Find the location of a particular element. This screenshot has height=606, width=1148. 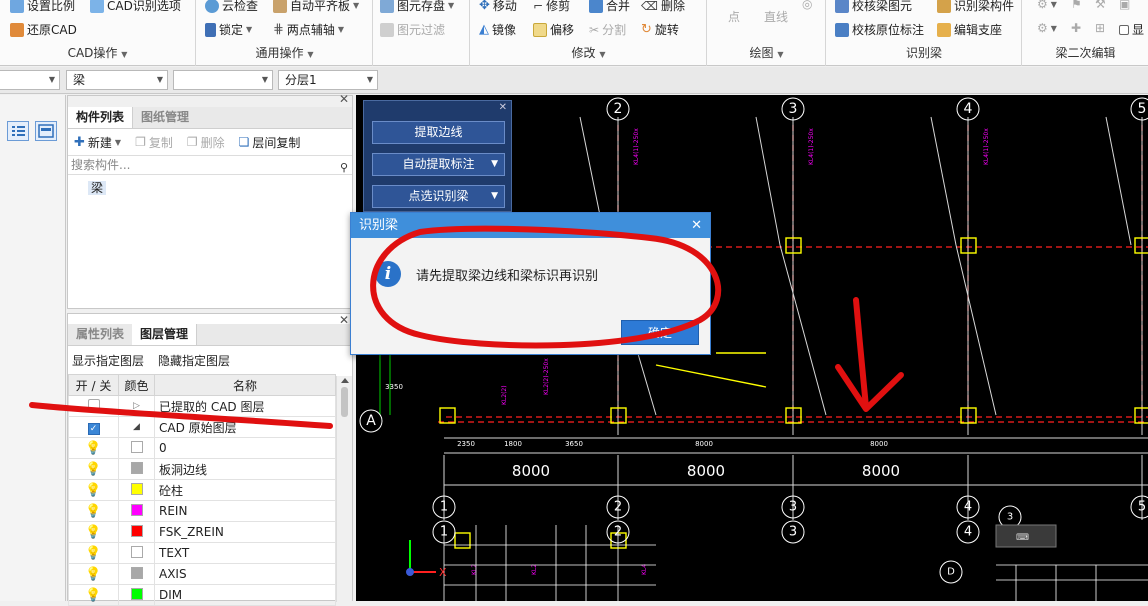

merge-button: 合并 is located at coordinates (609, 7).